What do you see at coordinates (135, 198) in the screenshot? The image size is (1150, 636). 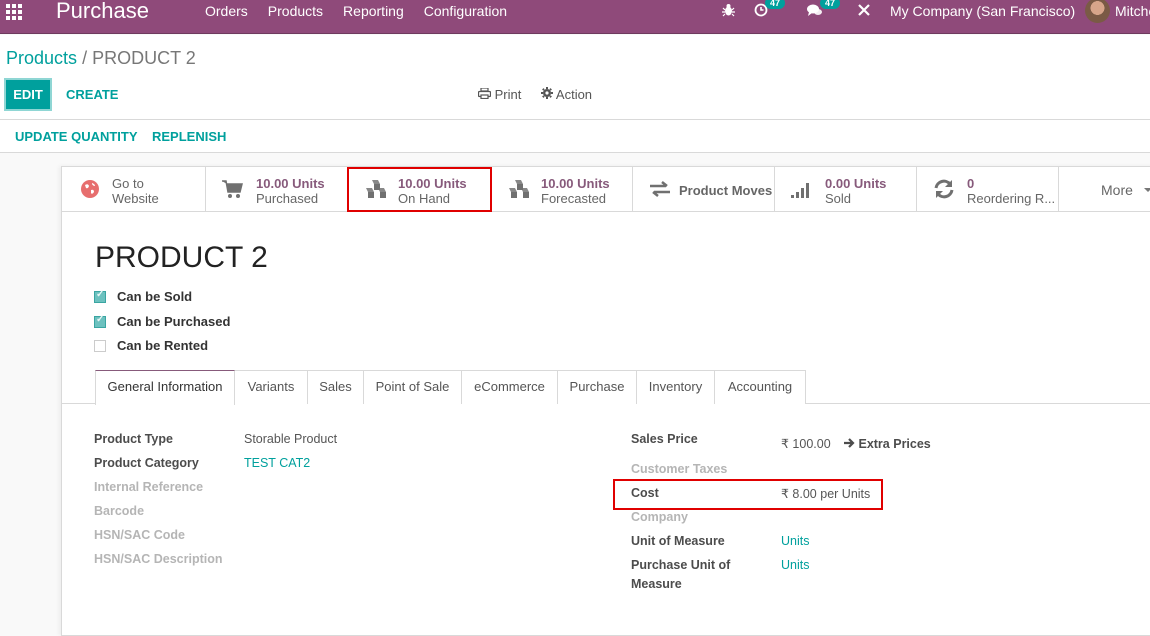 I see `website-label: Website` at bounding box center [135, 198].